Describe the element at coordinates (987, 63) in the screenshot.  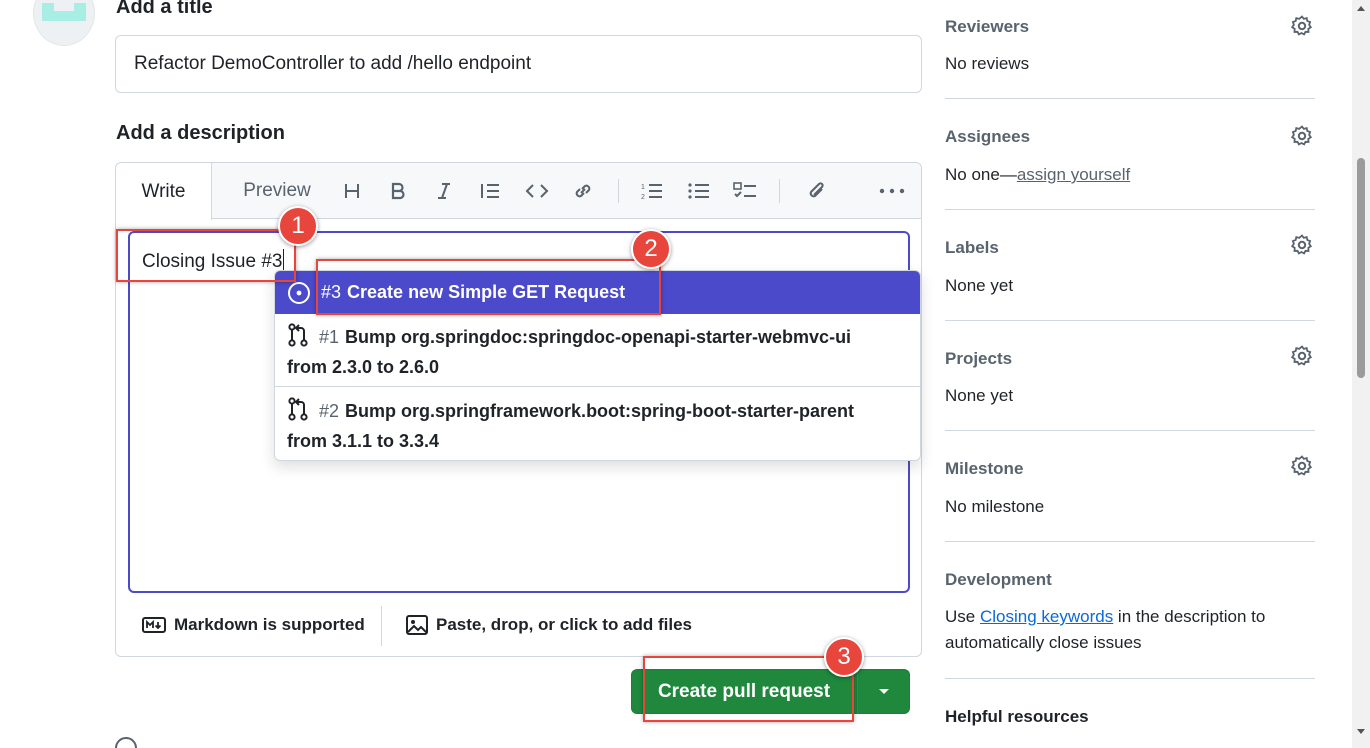
I see `reviewers-value: No reviews` at that location.